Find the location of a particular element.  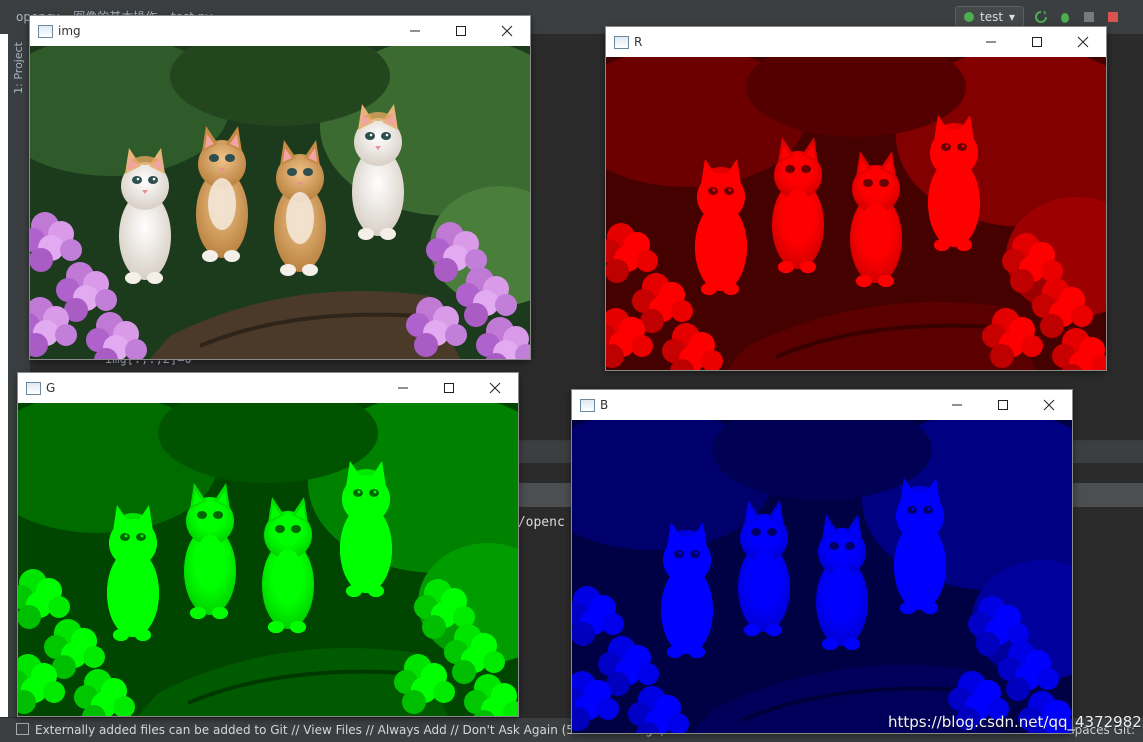

window-title: img is located at coordinates (69, 31).